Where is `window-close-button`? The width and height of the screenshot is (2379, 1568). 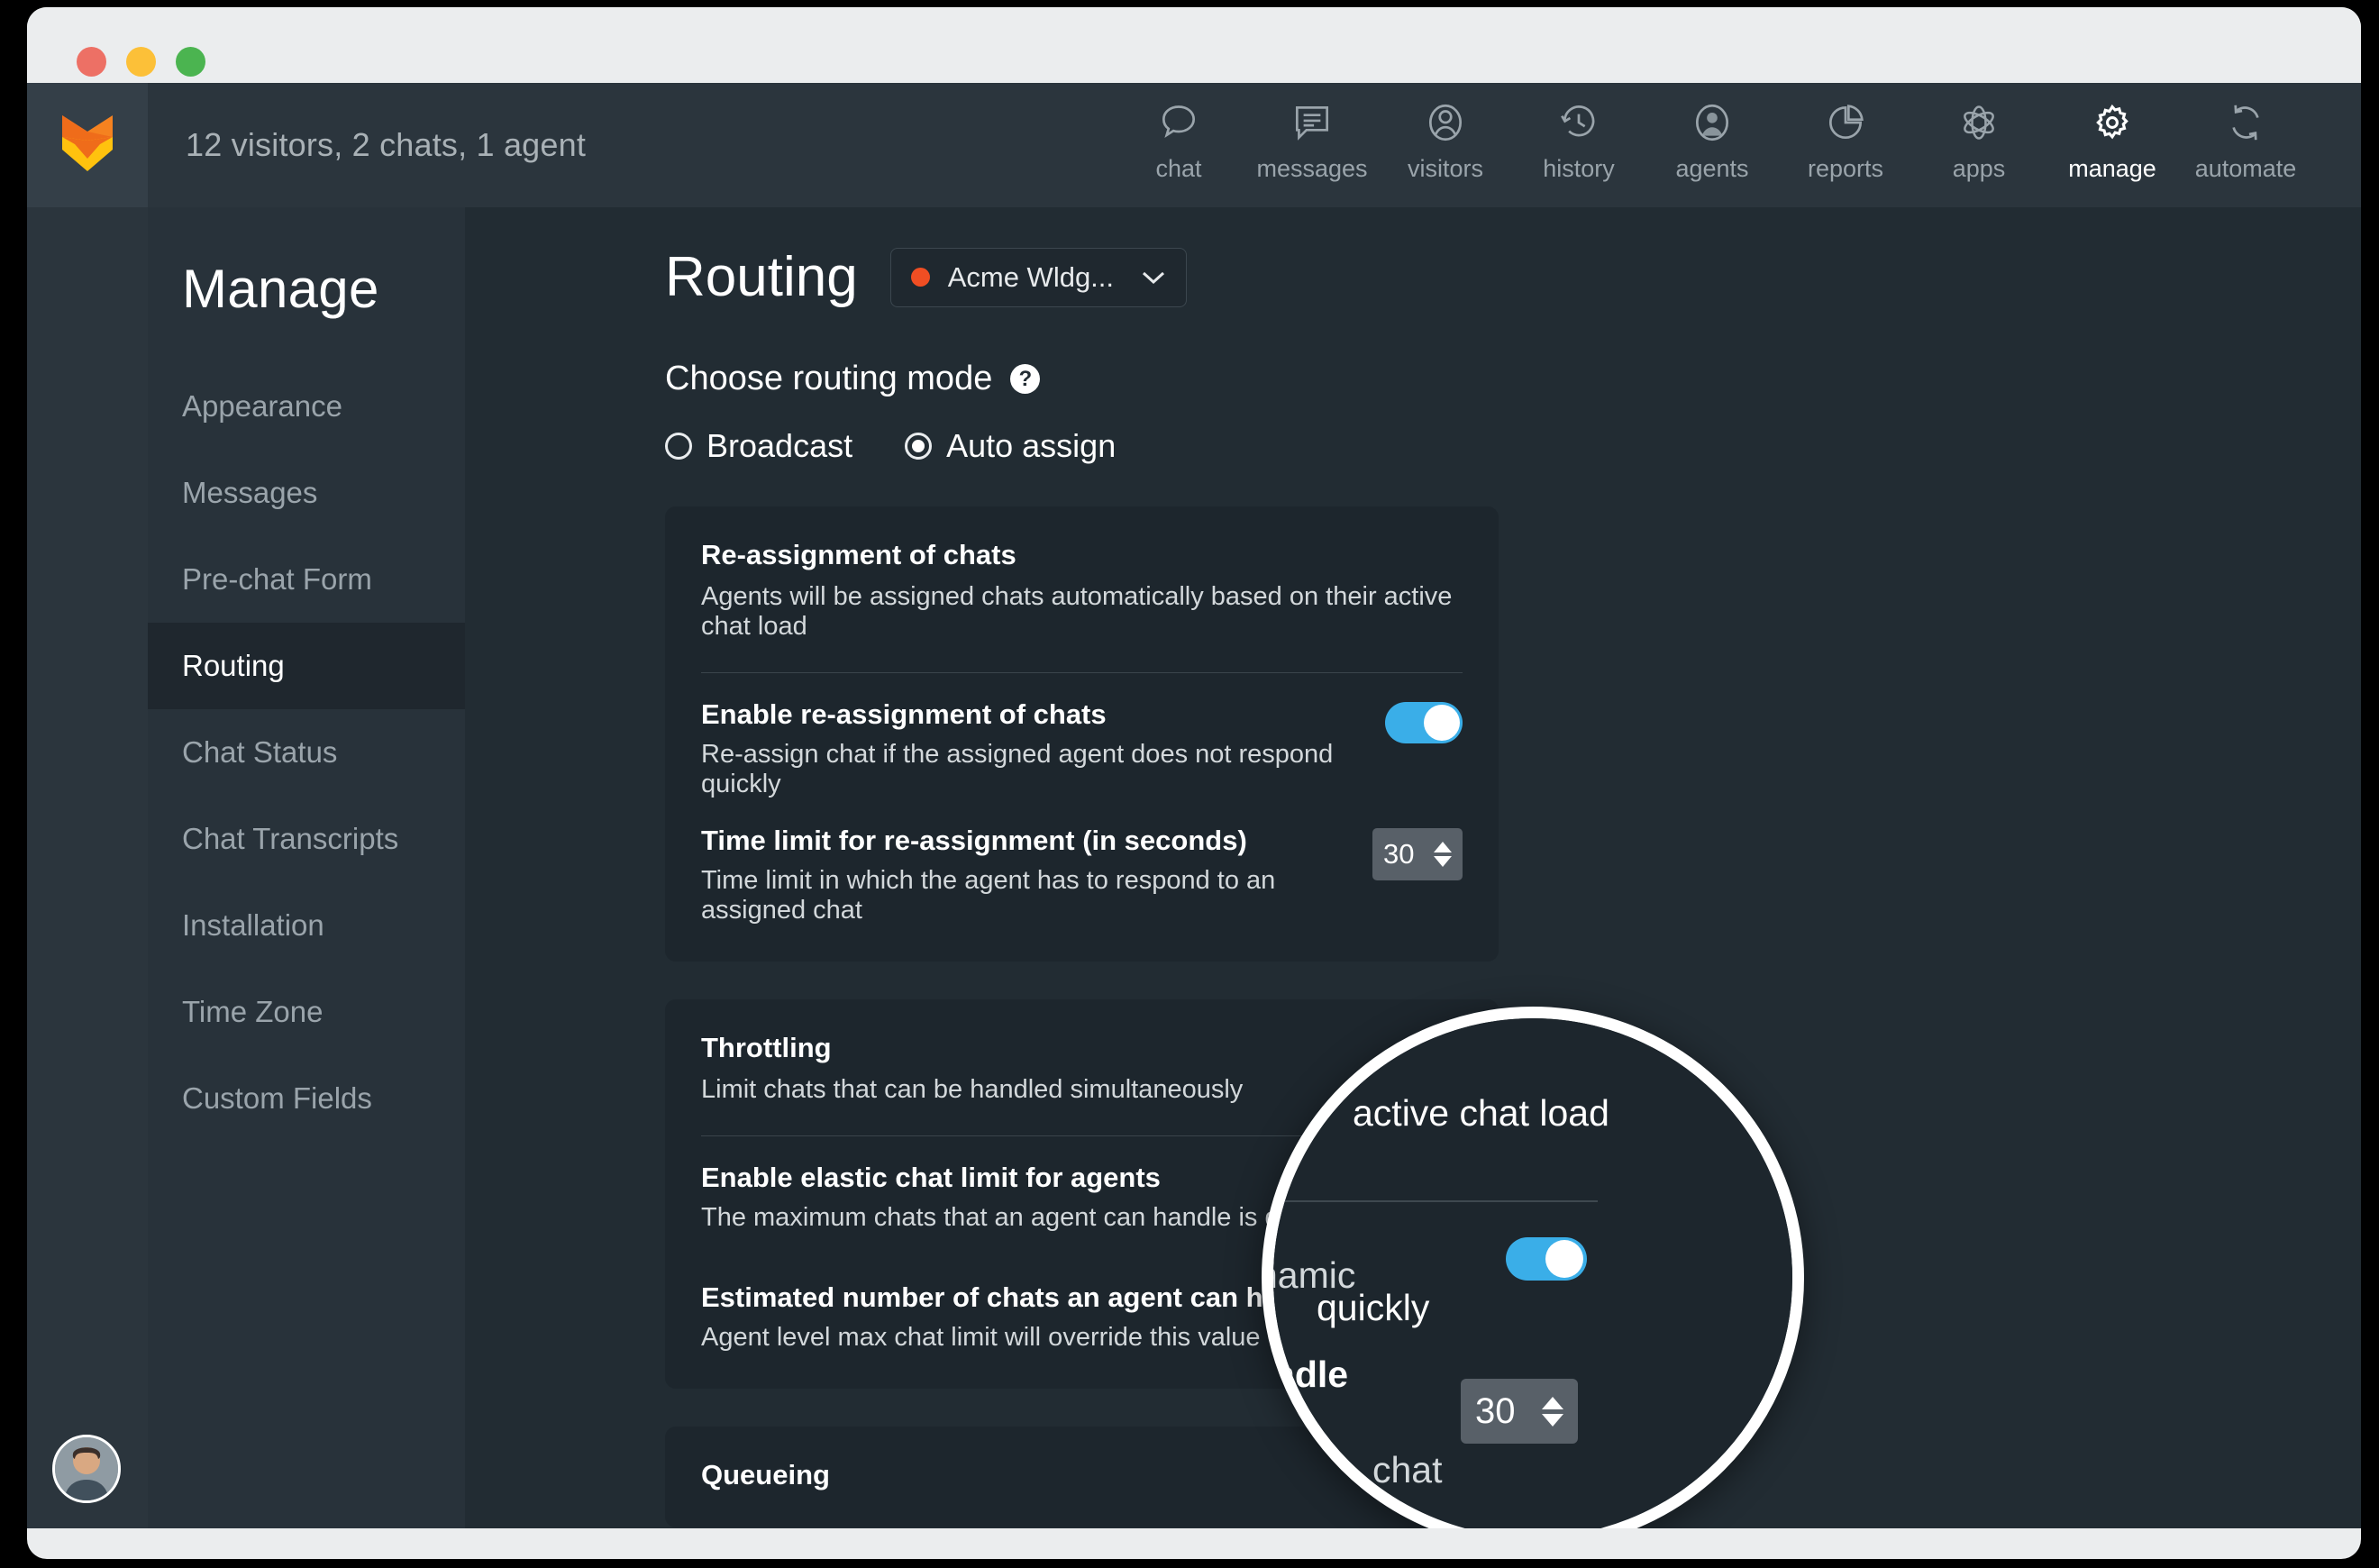 window-close-button is located at coordinates (91, 62).